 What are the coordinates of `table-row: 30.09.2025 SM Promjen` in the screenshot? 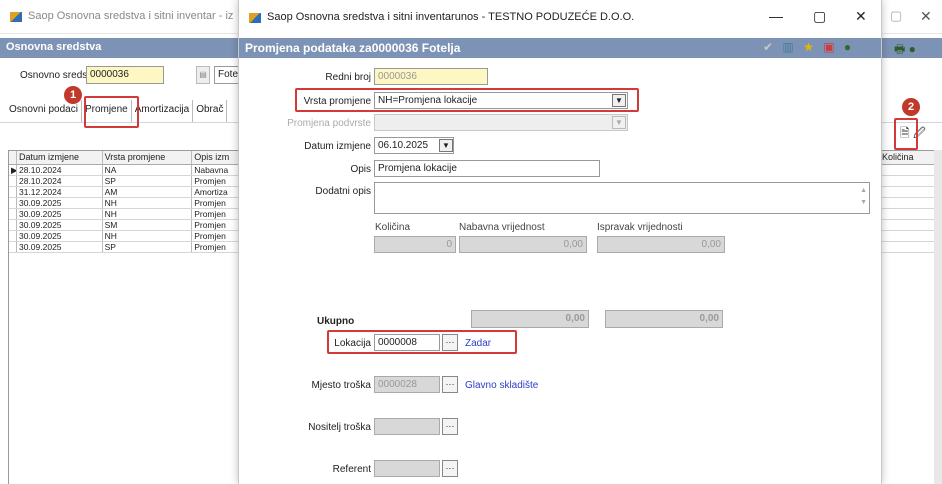 It's located at (124, 225).